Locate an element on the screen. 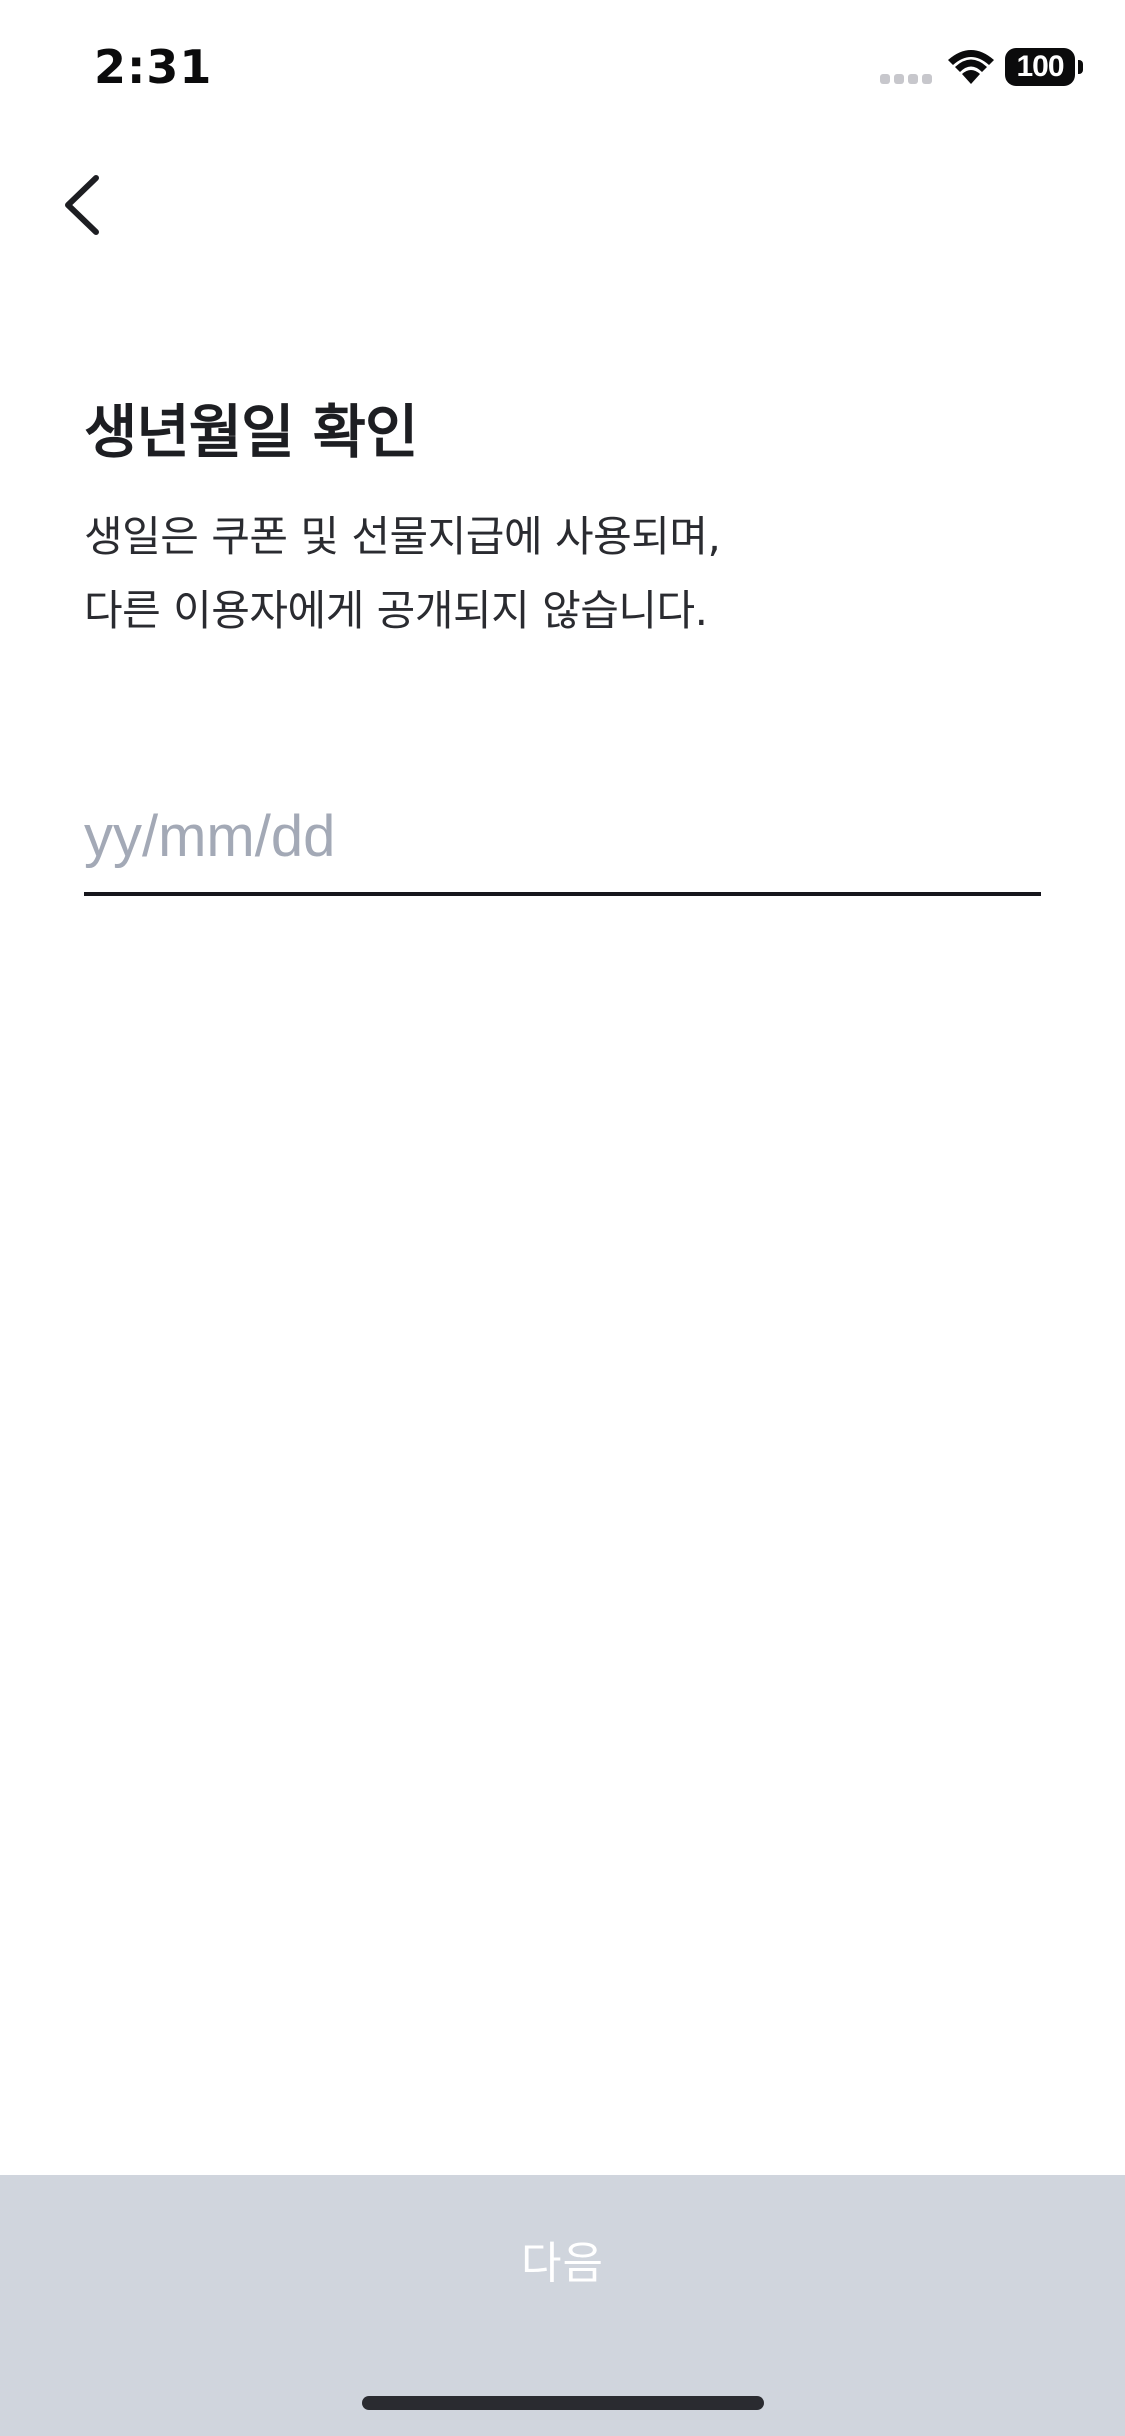 The image size is (1125, 2436). home-indicator is located at coordinates (563, 2403).